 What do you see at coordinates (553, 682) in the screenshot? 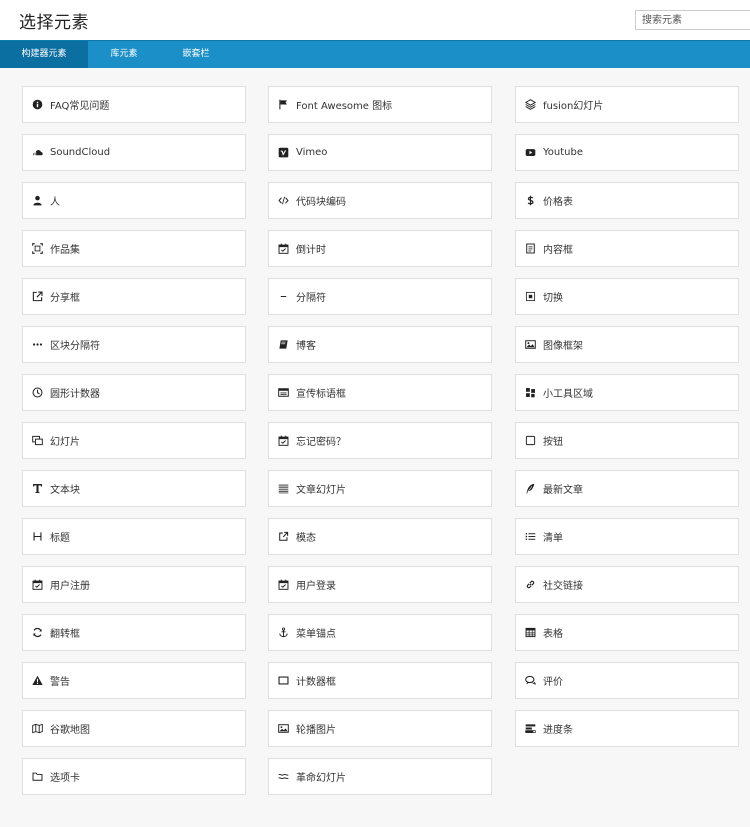
I see `element-card-label: 评价` at bounding box center [553, 682].